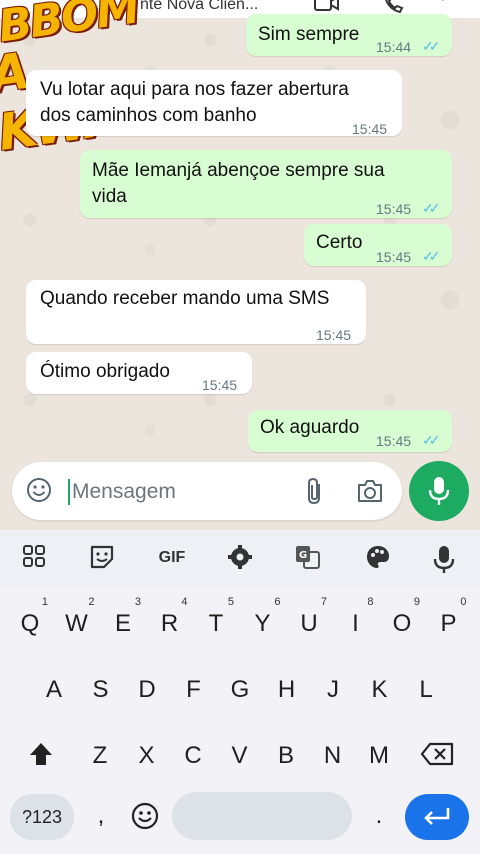 This screenshot has width=480, height=854. Describe the element at coordinates (303, 555) in the screenshot. I see `svg-text: G` at that location.